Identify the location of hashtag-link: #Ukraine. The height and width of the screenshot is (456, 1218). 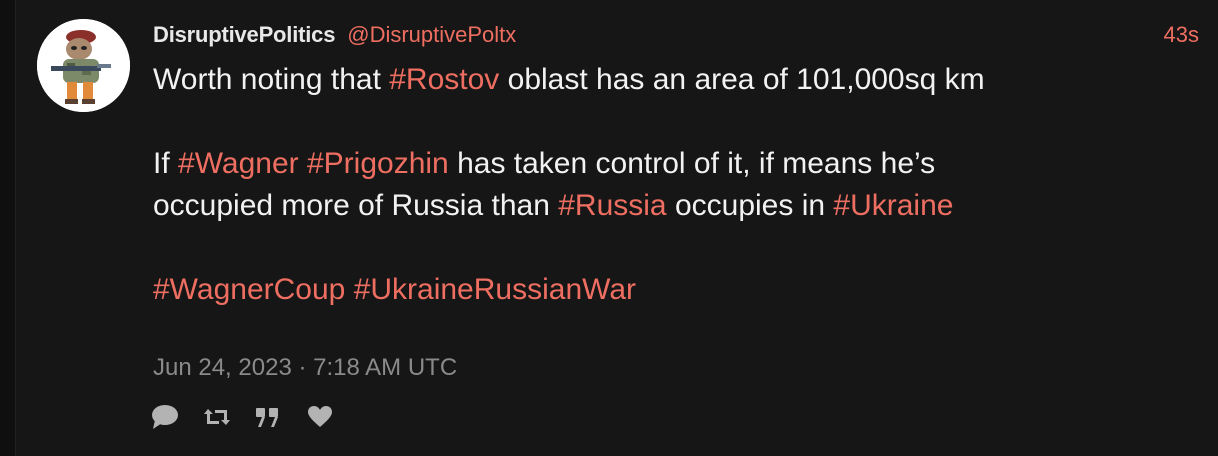
(893, 205).